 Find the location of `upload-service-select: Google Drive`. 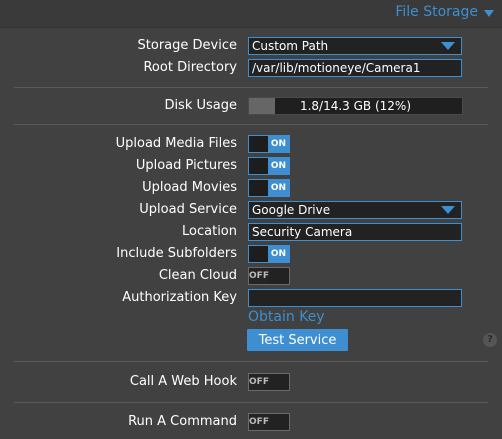

upload-service-select: Google Drive is located at coordinates (355, 210).